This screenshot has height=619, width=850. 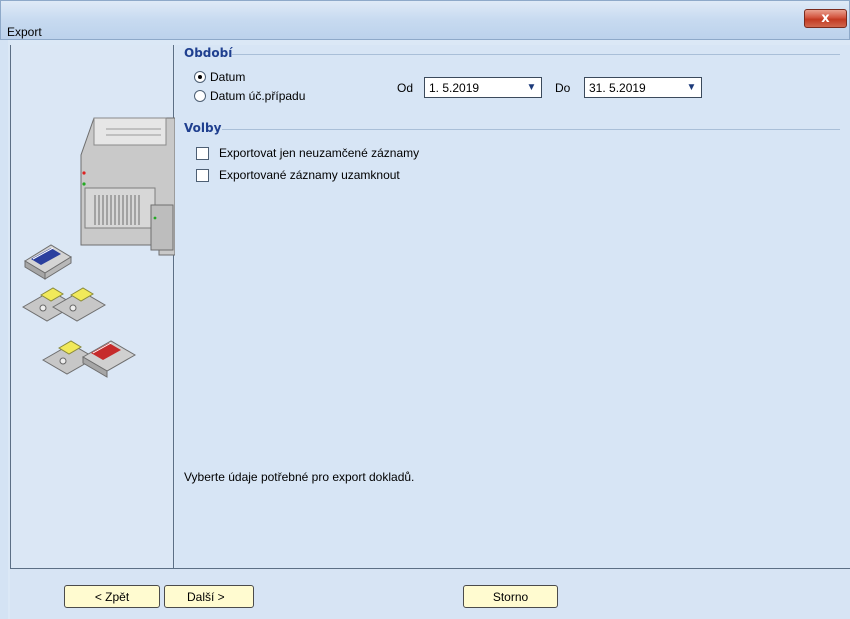 What do you see at coordinates (202, 153) in the screenshot?
I see `checkbox-export-unlocked-box` at bounding box center [202, 153].